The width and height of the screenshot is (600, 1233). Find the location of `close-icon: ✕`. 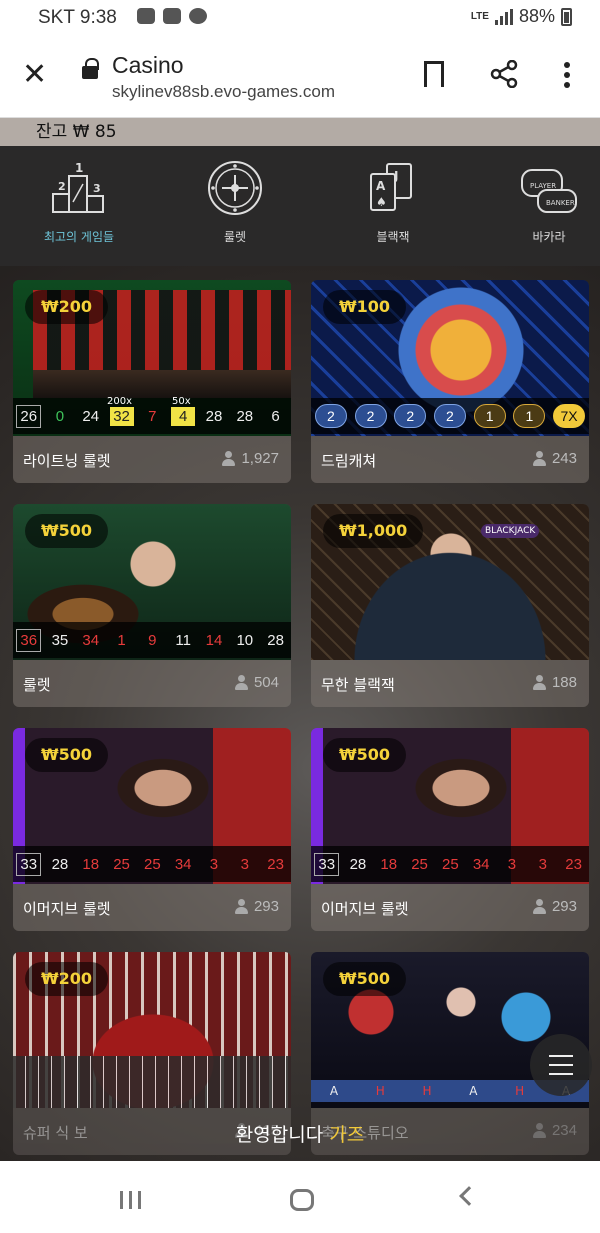

close-icon: ✕ is located at coordinates (34, 75).